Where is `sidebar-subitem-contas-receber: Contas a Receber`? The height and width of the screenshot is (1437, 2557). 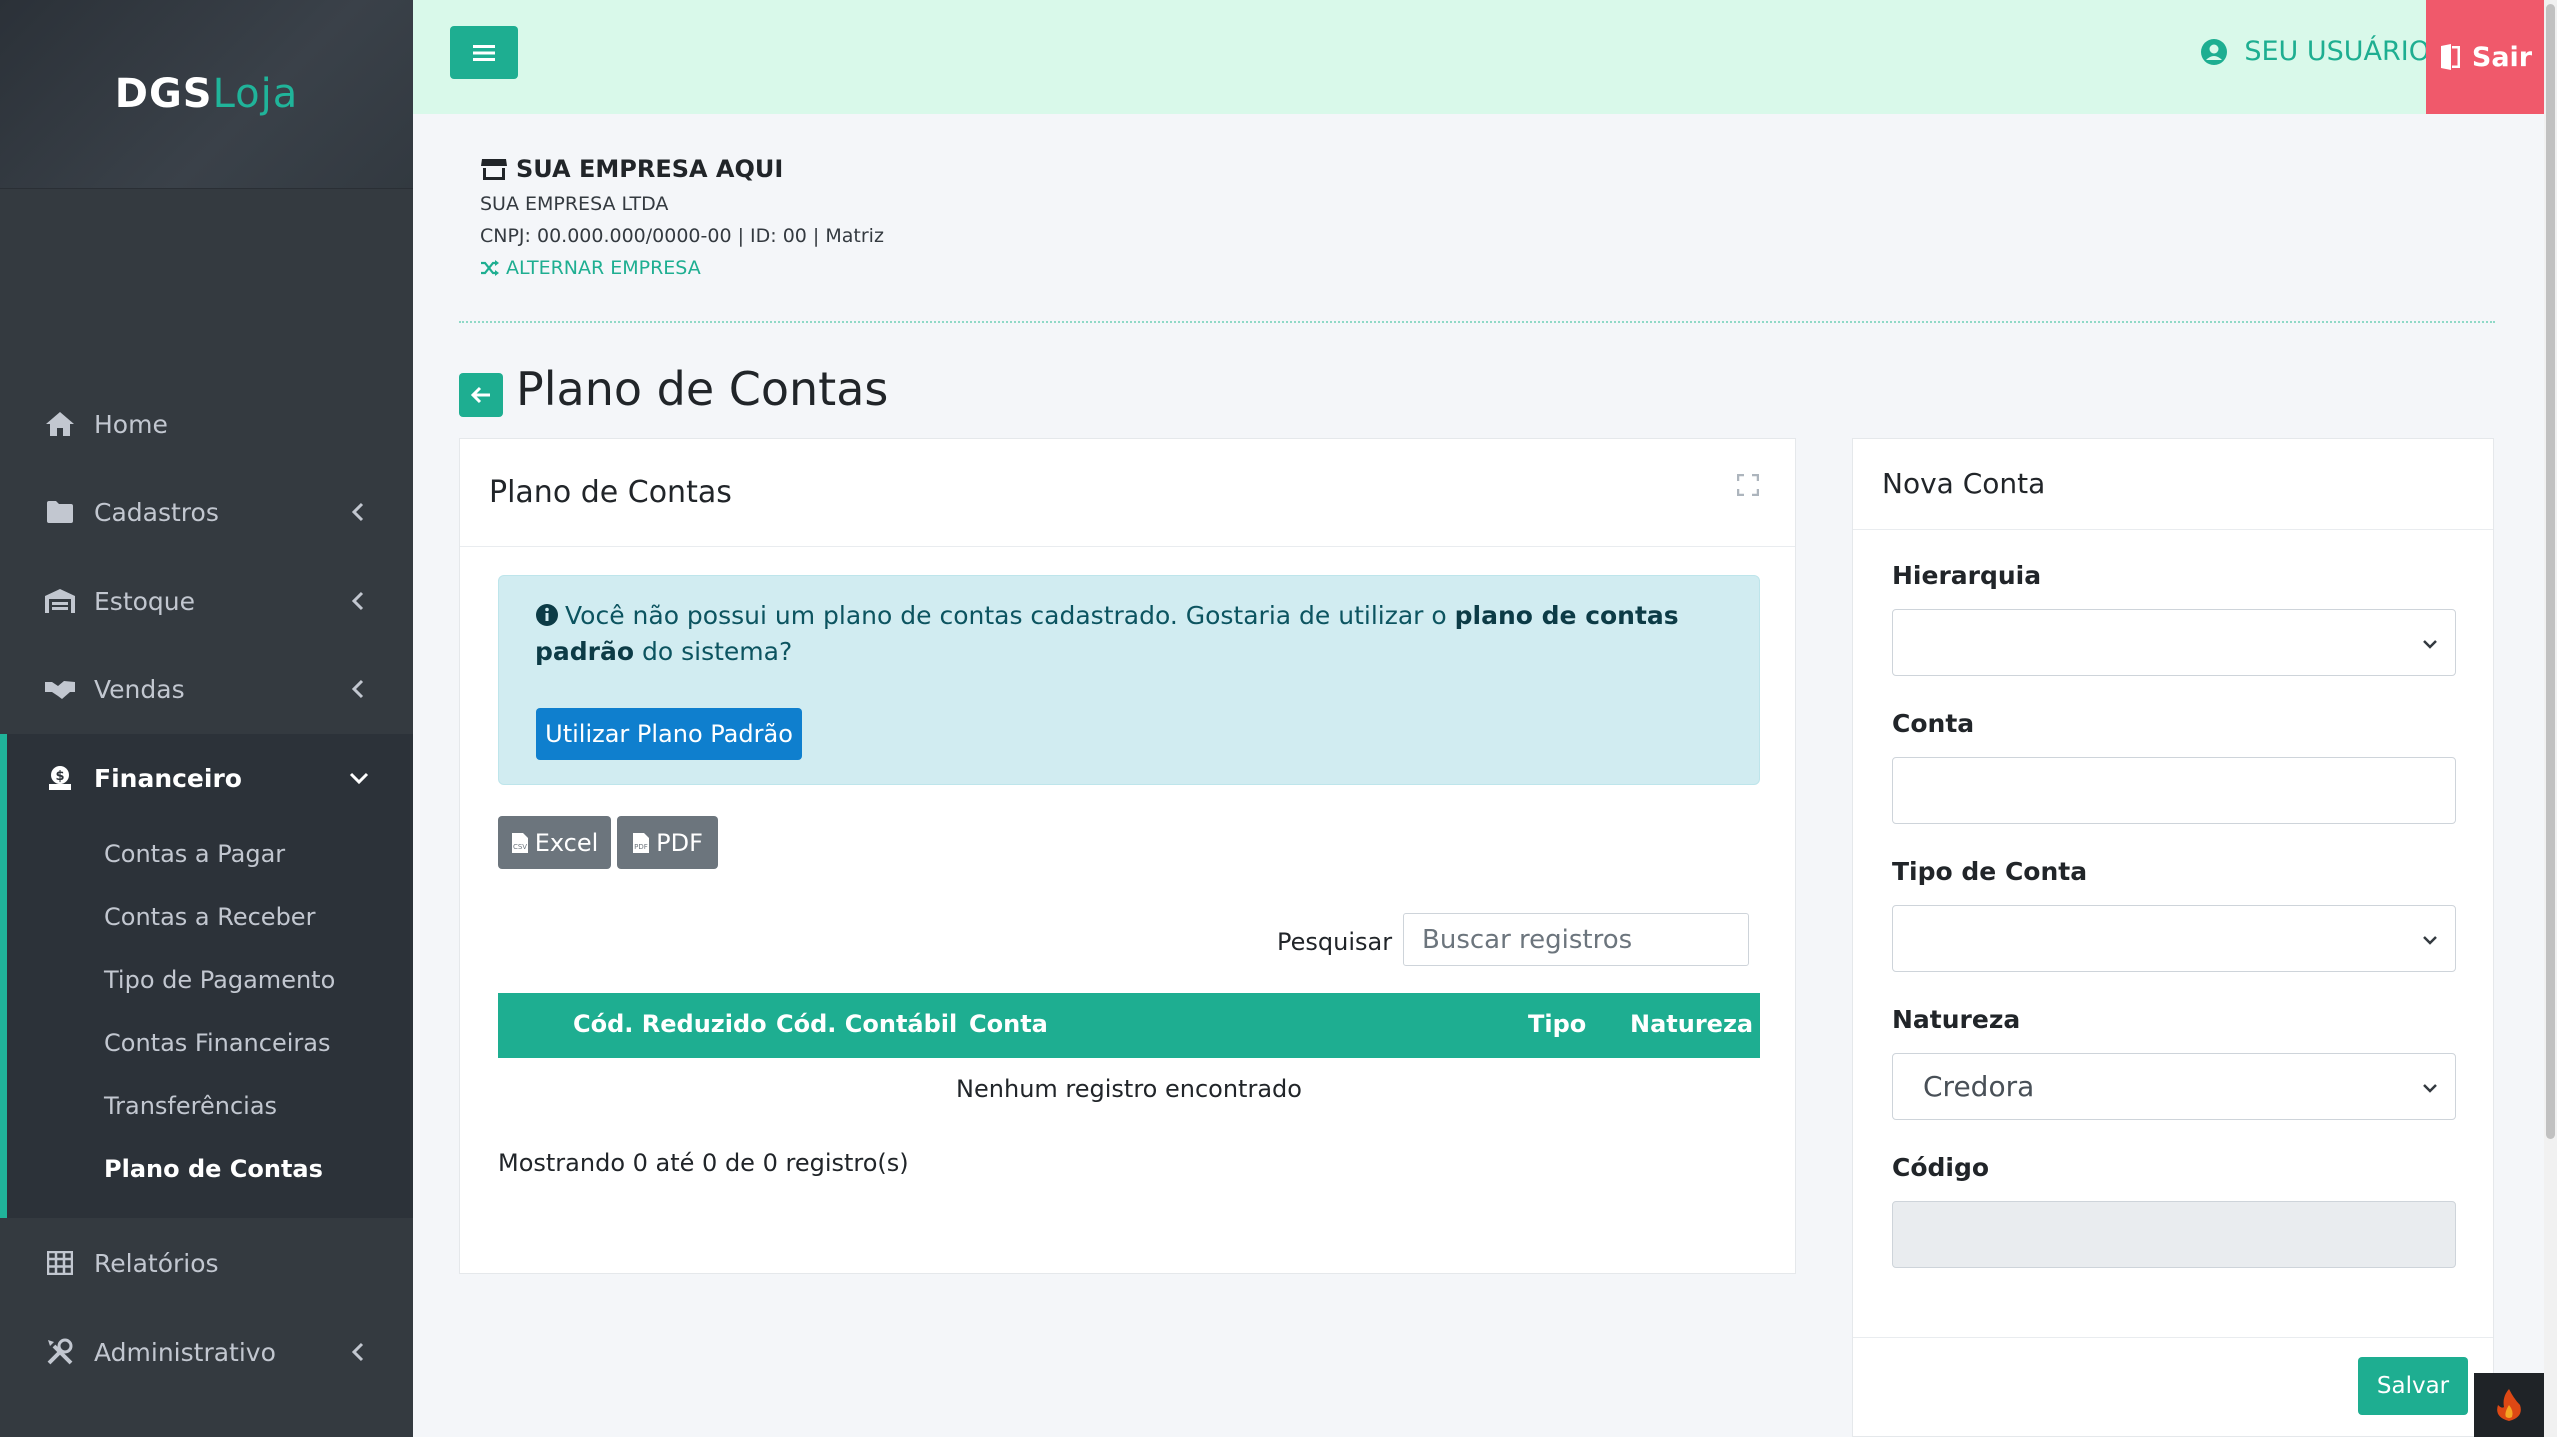
sidebar-subitem-contas-receber: Contas a Receber is located at coordinates (209, 917).